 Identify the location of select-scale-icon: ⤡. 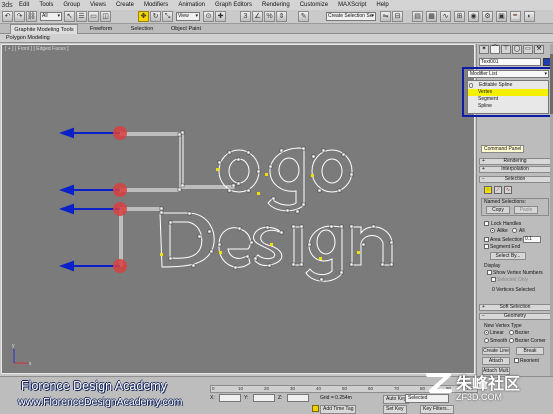
(167, 16).